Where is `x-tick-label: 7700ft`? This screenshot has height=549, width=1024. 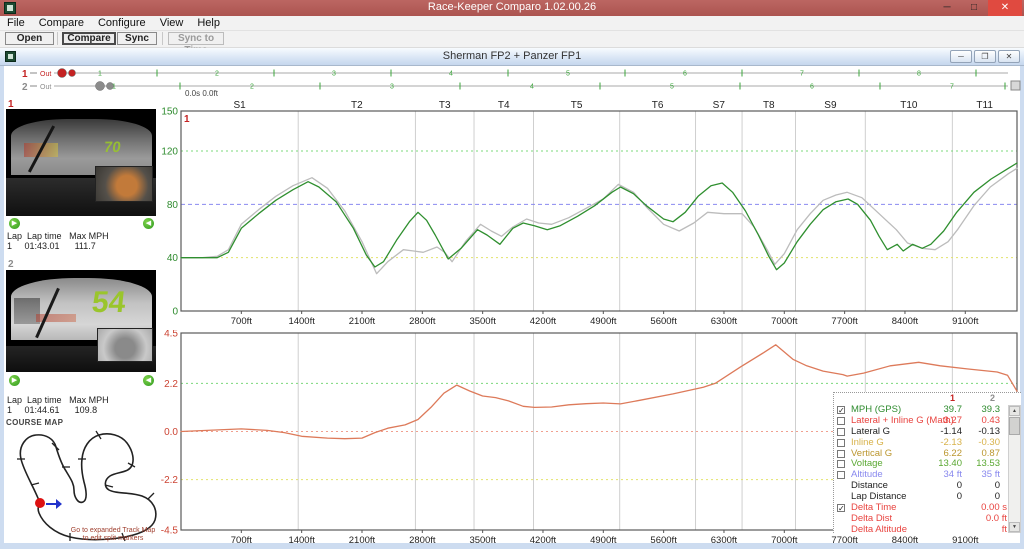
x-tick-label: 7700ft is located at coordinates (844, 540).